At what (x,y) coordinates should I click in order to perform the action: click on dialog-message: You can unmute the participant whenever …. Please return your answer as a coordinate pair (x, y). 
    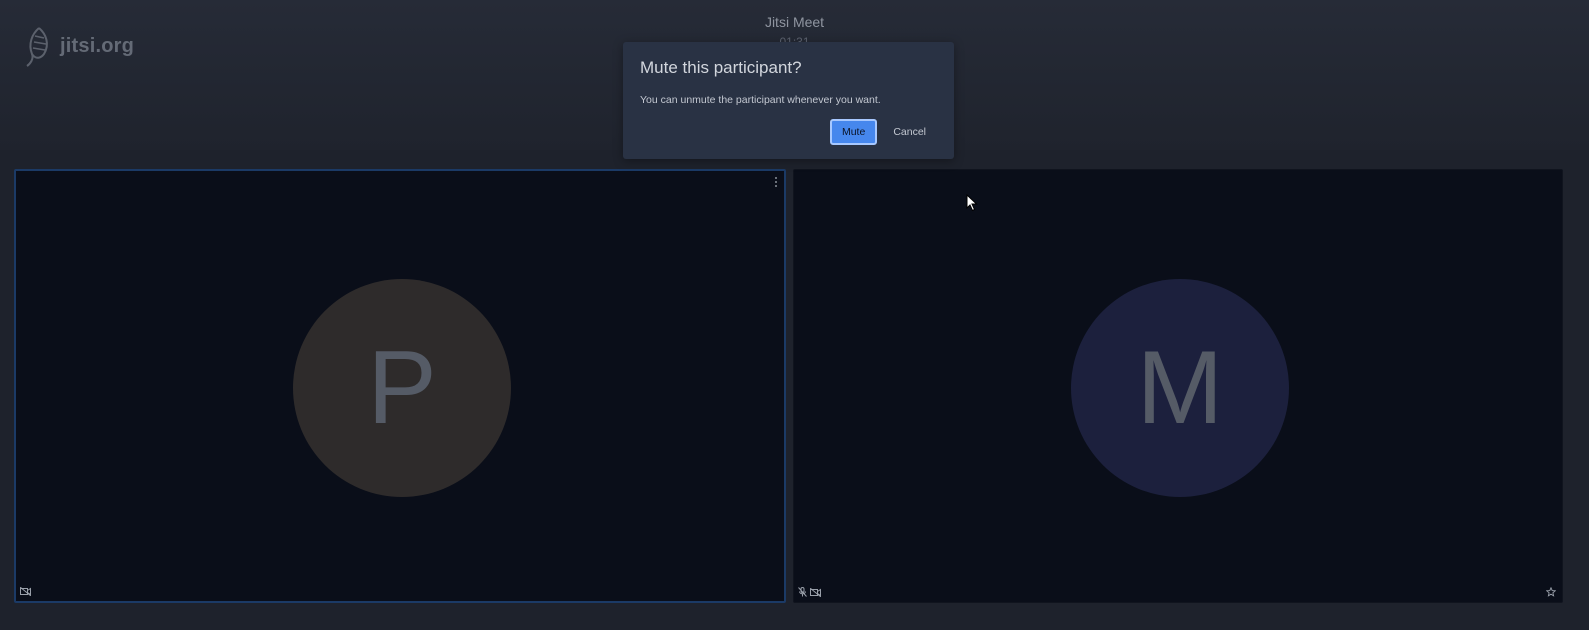
    Looking at the image, I should click on (760, 100).